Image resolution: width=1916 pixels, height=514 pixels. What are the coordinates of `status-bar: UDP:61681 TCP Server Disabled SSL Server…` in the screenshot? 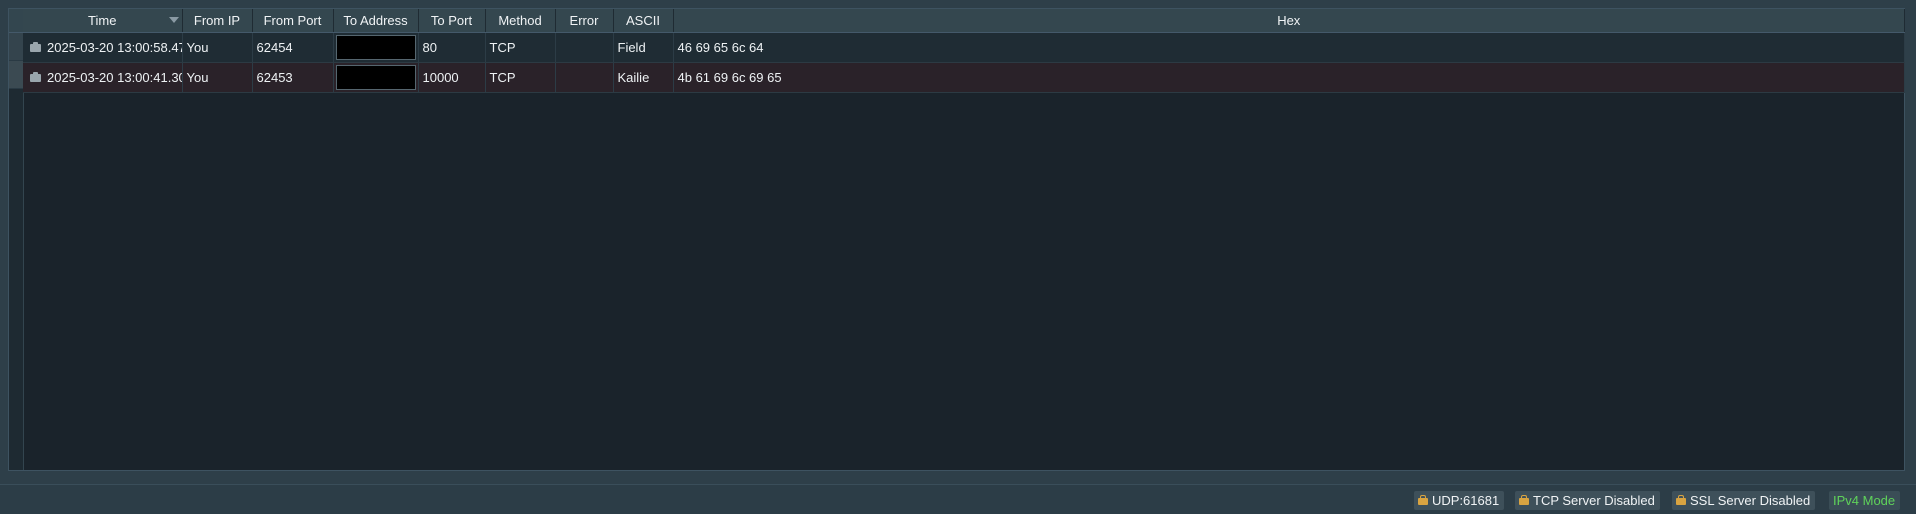 It's located at (958, 499).